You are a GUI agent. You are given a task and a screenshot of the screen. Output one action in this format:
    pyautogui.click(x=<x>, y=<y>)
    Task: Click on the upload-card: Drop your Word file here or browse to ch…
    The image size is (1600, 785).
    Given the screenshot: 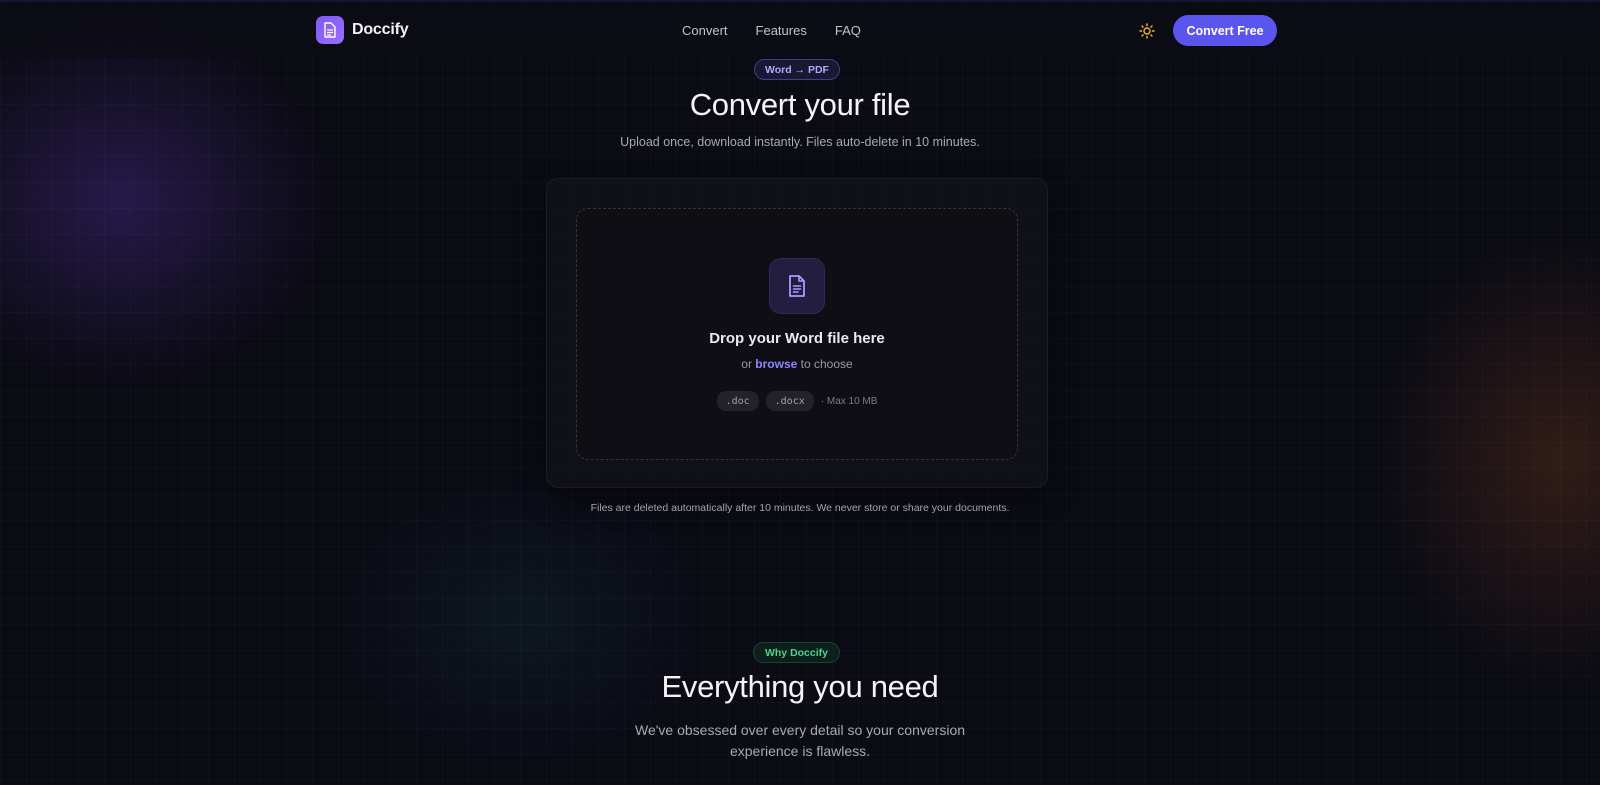 What is the action you would take?
    pyautogui.click(x=797, y=333)
    